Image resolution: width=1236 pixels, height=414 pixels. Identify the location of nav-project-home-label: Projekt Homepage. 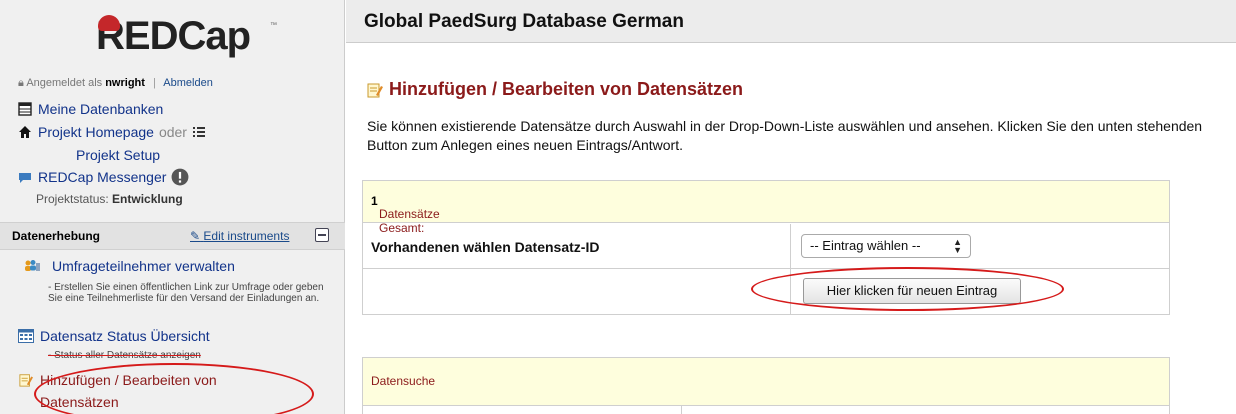
(96, 132).